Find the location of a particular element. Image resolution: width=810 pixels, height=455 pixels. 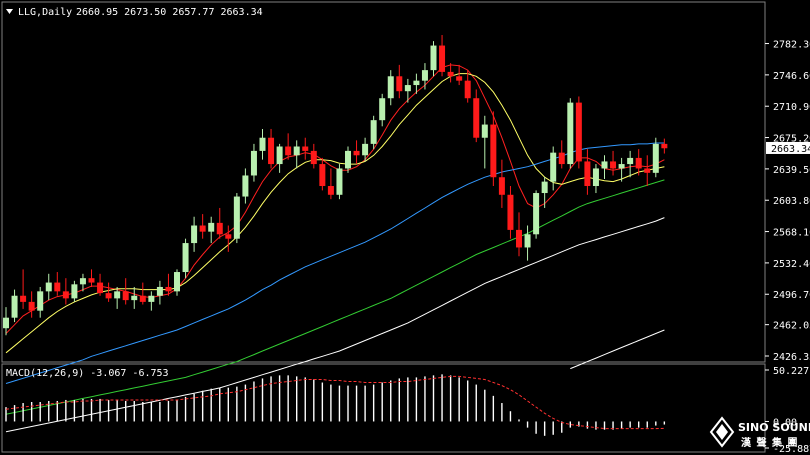

watermark-line2: 漢 聲 集 團 is located at coordinates (769, 442).